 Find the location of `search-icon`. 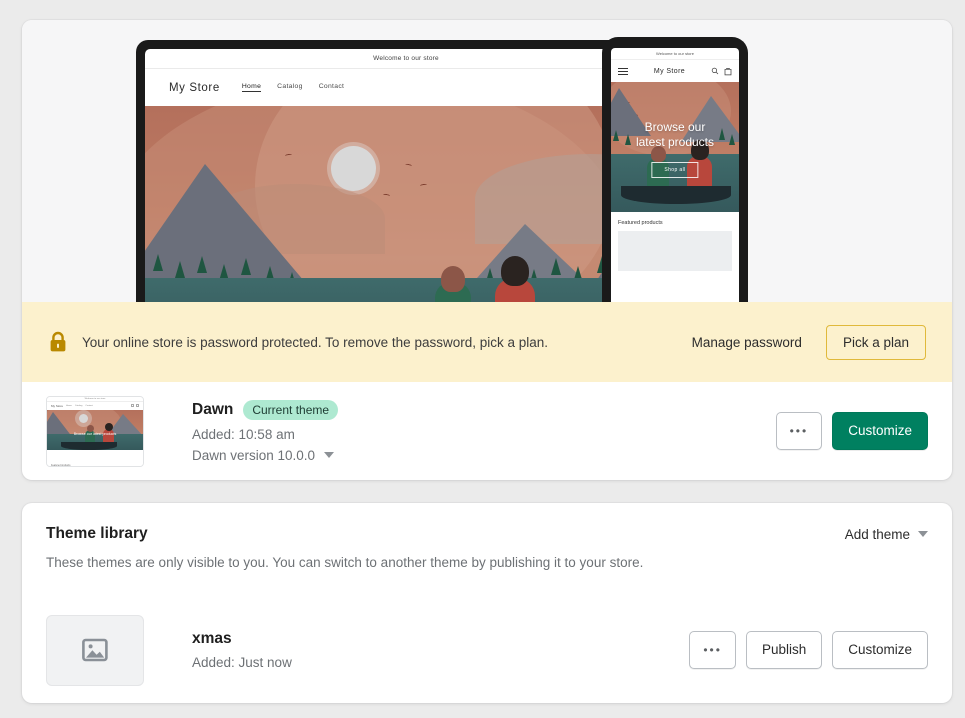

search-icon is located at coordinates (715, 71).